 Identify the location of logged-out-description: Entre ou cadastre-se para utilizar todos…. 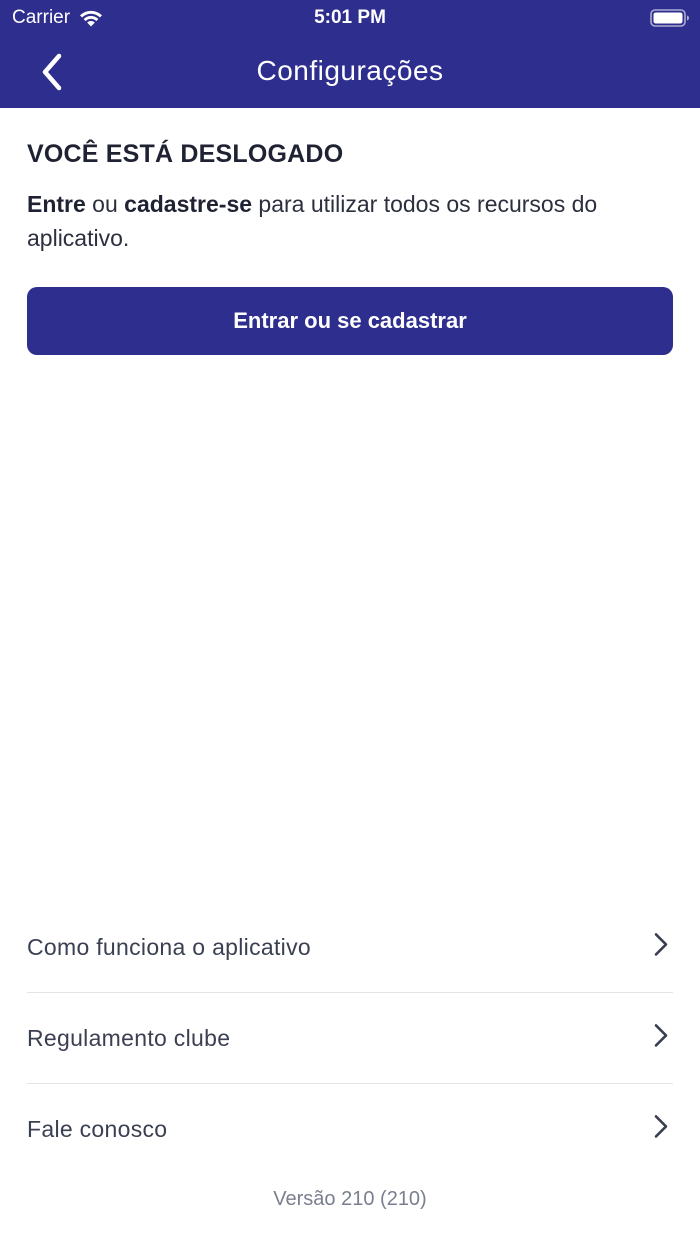
(350, 221).